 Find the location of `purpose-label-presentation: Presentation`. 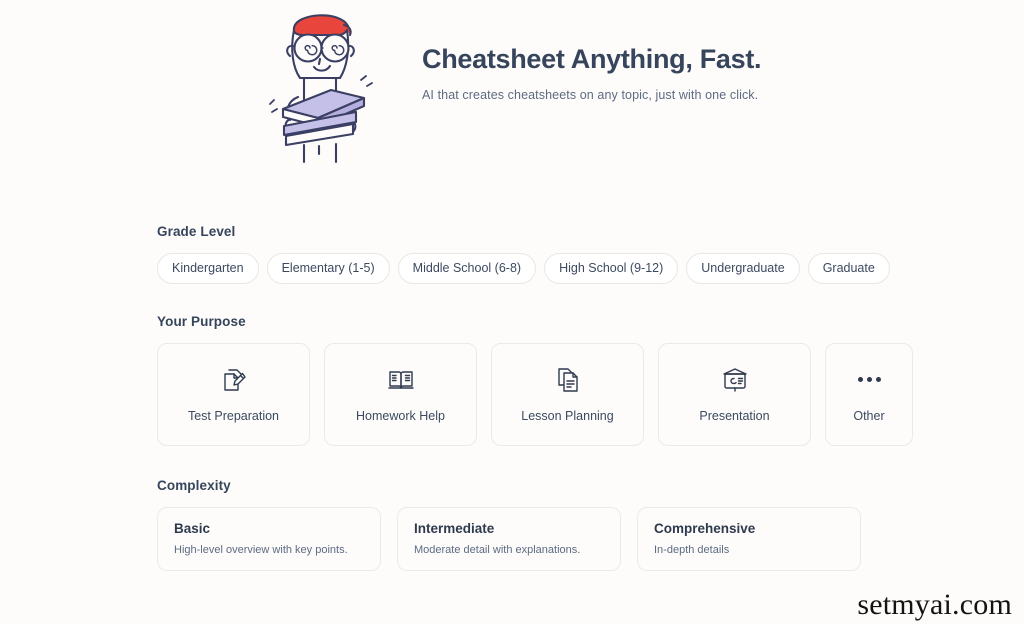

purpose-label-presentation: Presentation is located at coordinates (734, 415).